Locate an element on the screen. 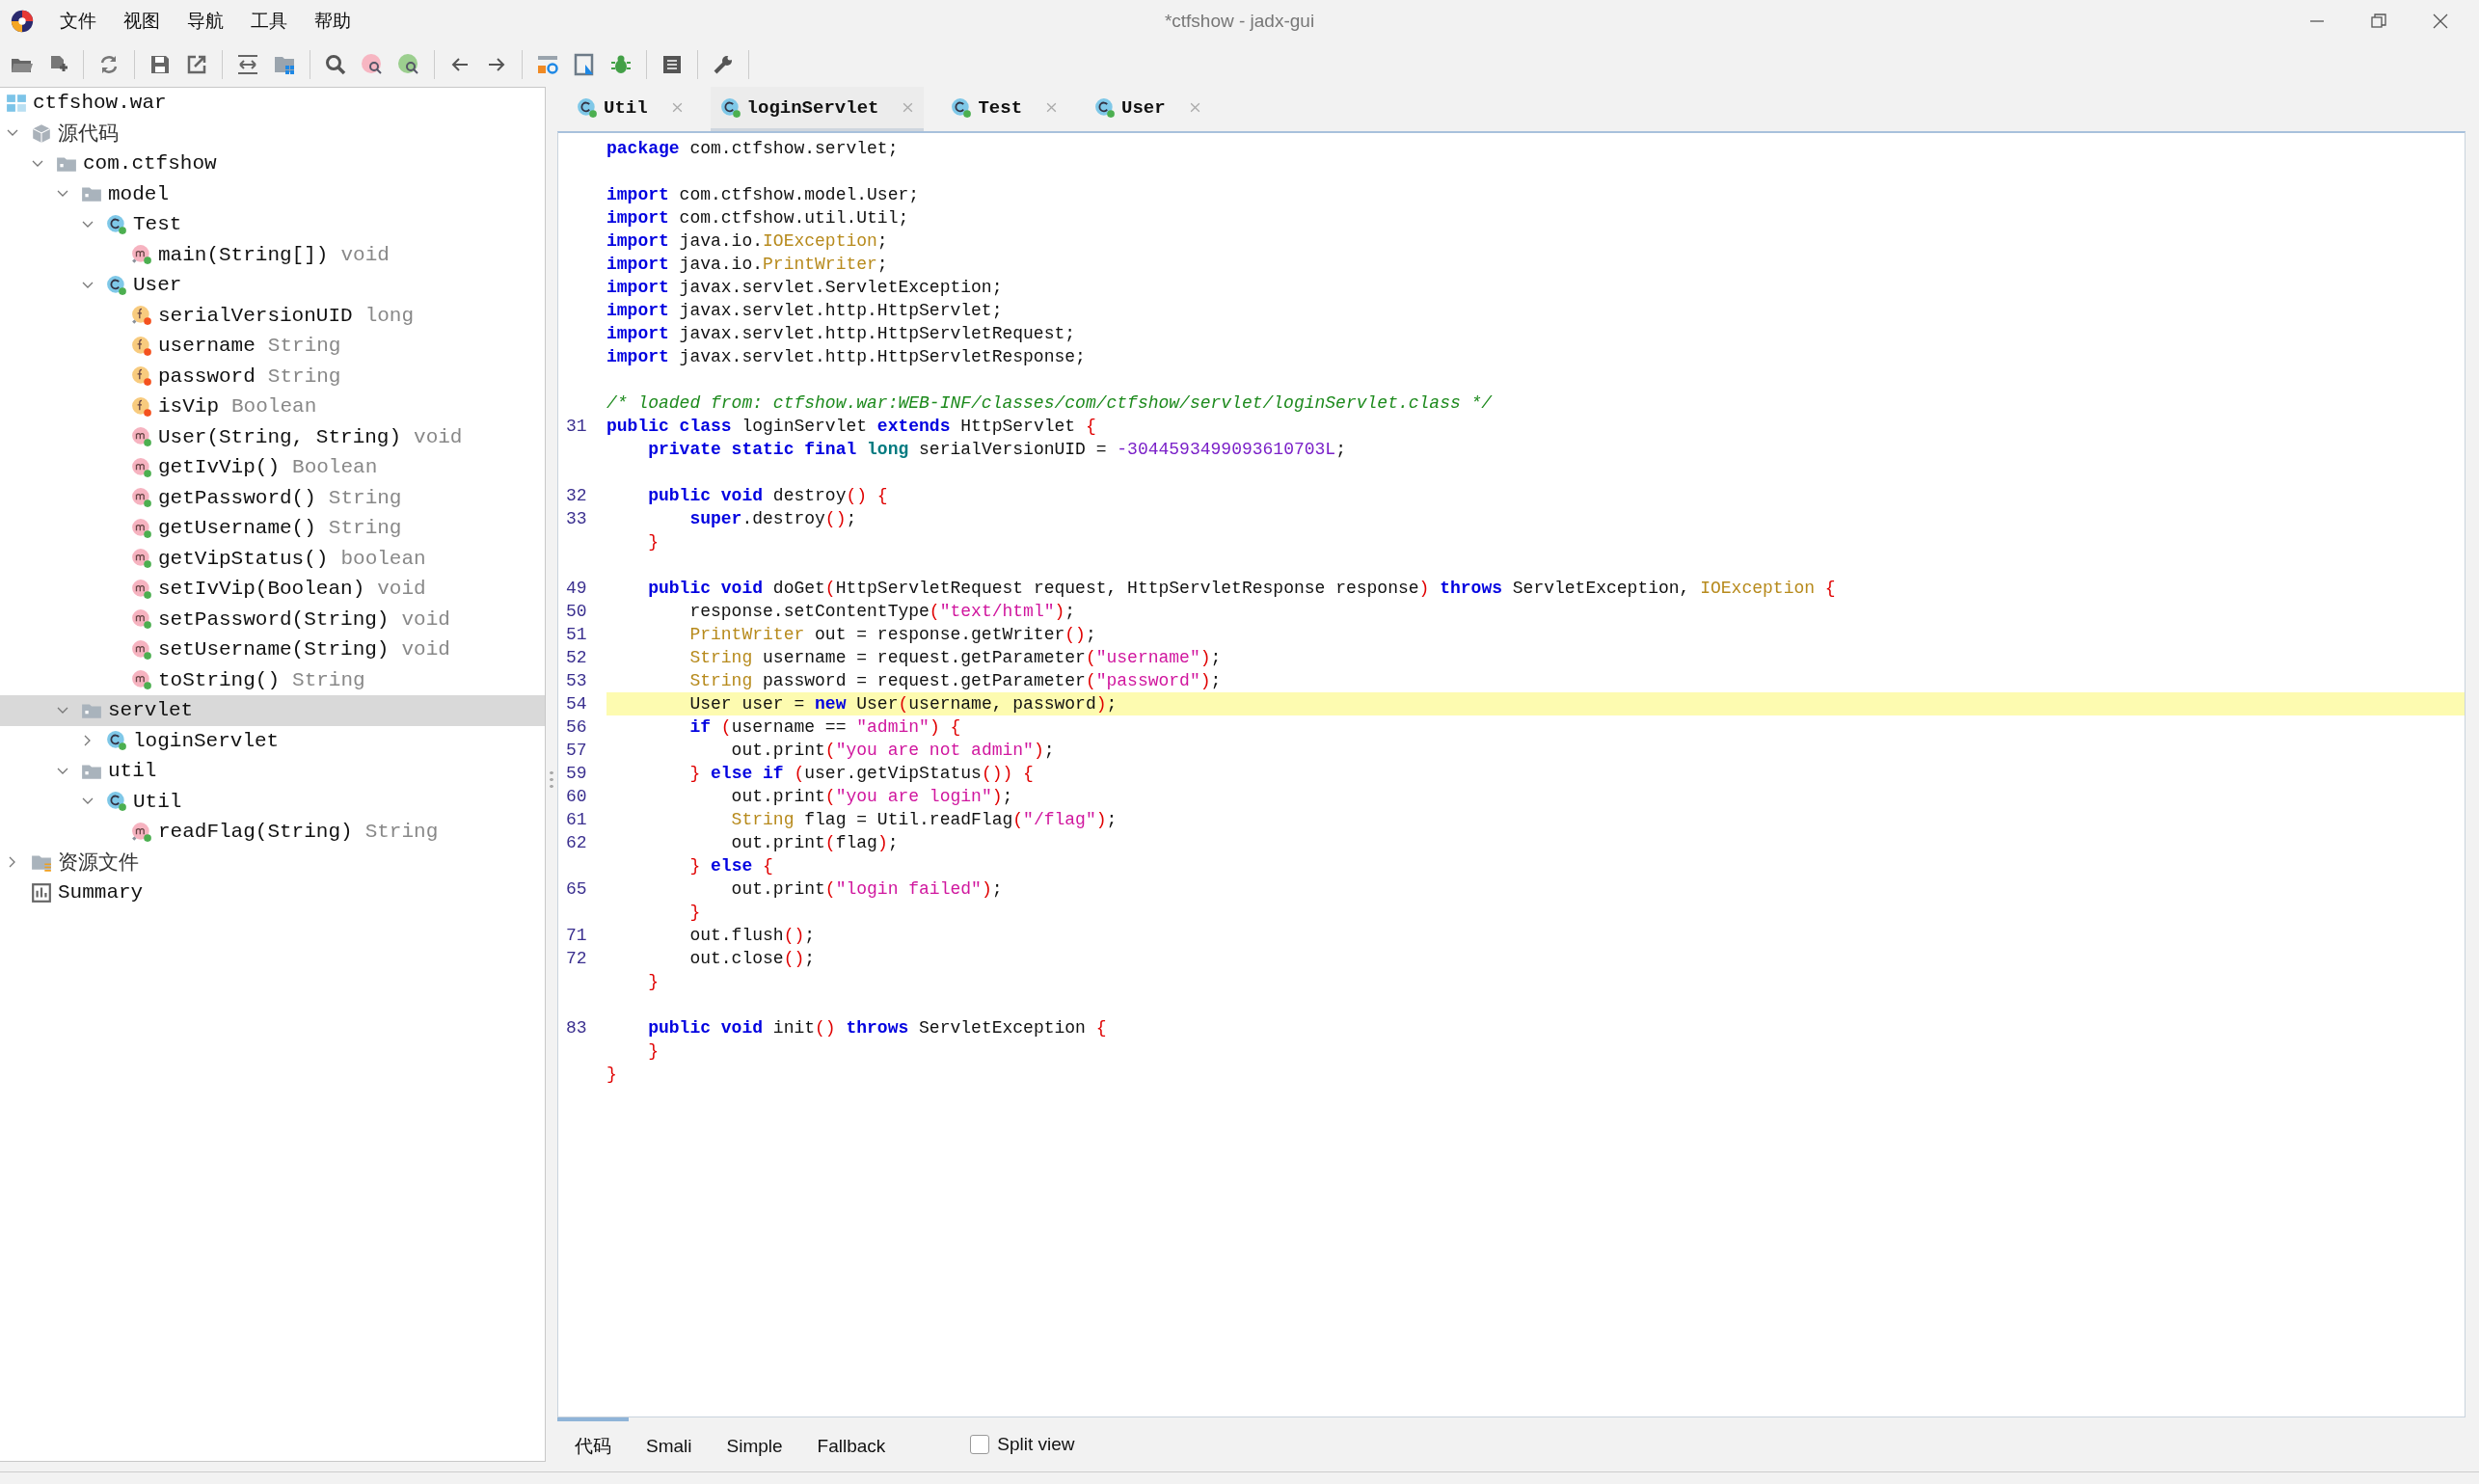 Image resolution: width=2479 pixels, height=1484 pixels. tree-item: User is located at coordinates (157, 285).